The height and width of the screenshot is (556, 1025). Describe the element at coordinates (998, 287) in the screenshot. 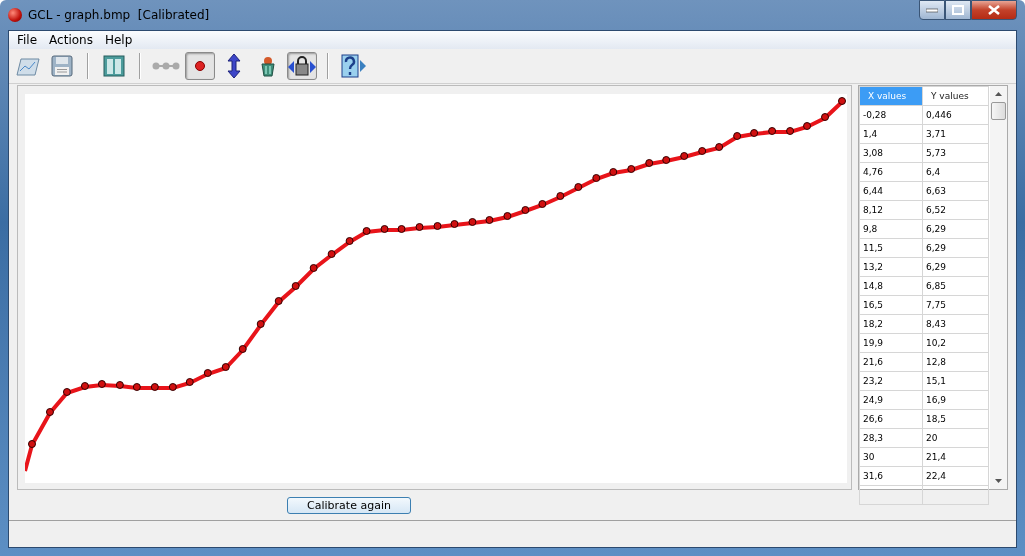

I see `scrollbar` at that location.